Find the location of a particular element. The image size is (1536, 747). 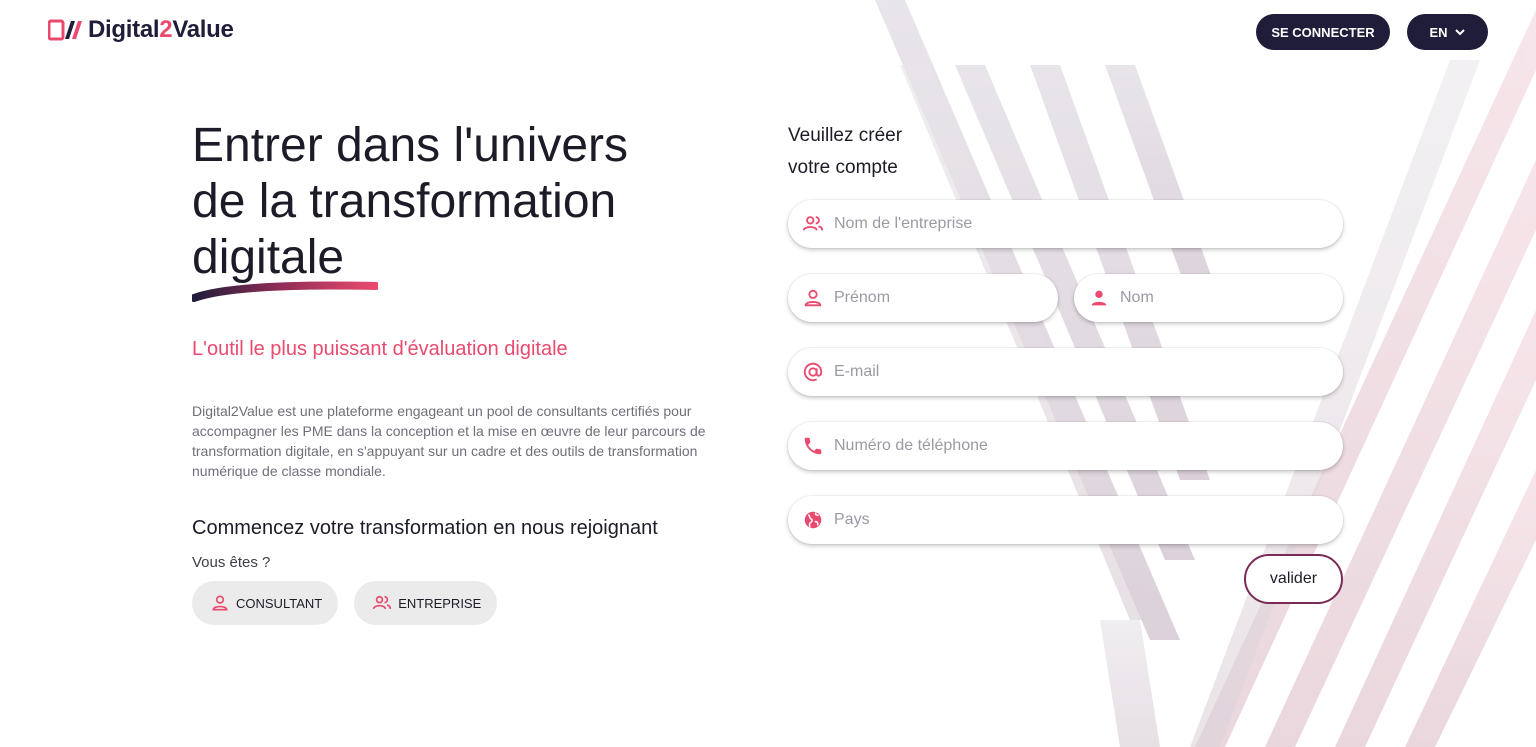

role-consultant-label: CONSULTANT is located at coordinates (279, 603).